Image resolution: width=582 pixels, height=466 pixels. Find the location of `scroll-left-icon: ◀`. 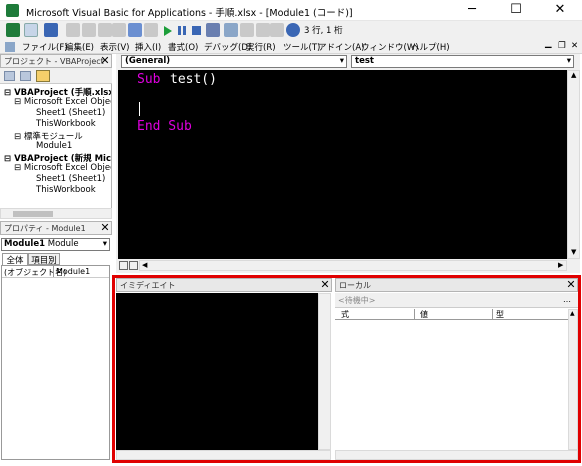

scroll-left-icon: ◀ is located at coordinates (144, 265).